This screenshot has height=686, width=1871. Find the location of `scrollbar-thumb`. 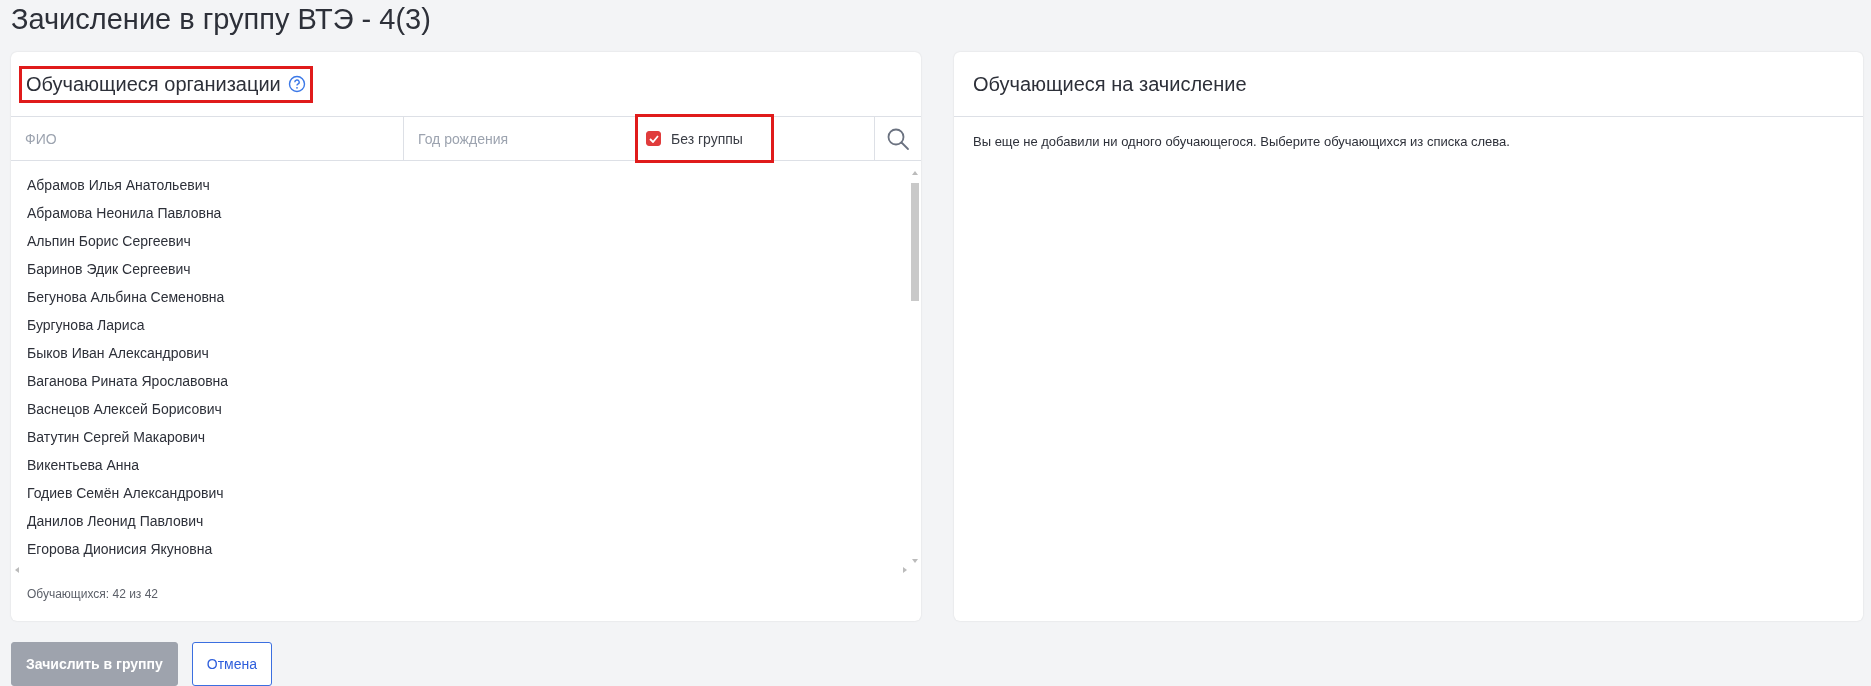

scrollbar-thumb is located at coordinates (915, 242).